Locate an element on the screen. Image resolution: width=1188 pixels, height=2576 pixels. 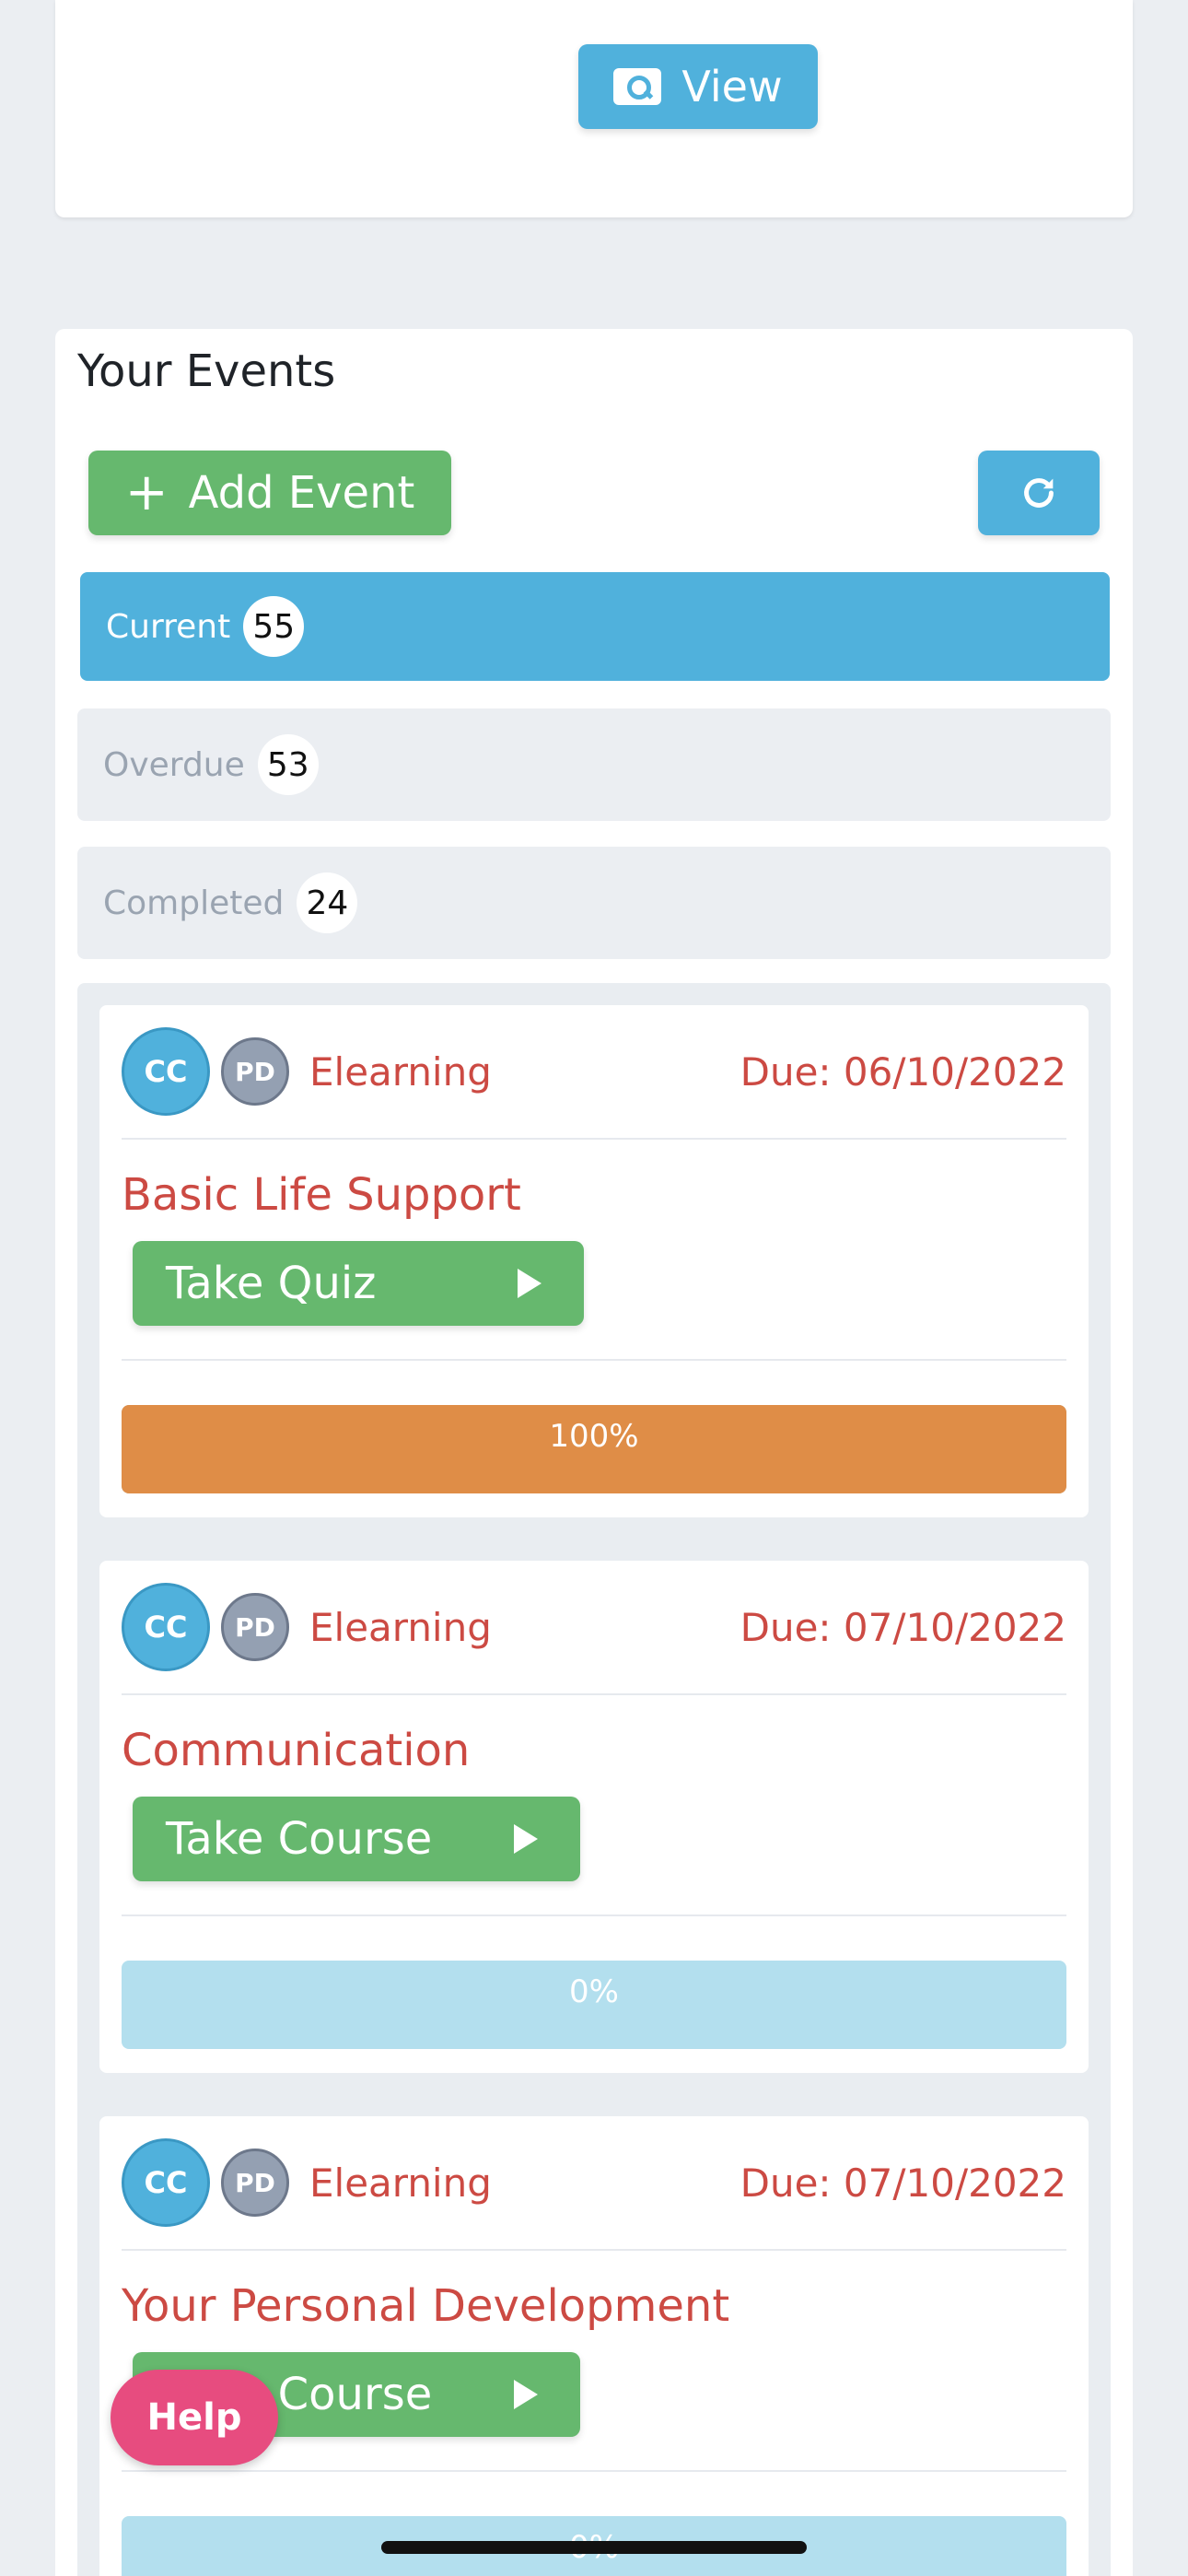
refresh-button is located at coordinates (1039, 493).